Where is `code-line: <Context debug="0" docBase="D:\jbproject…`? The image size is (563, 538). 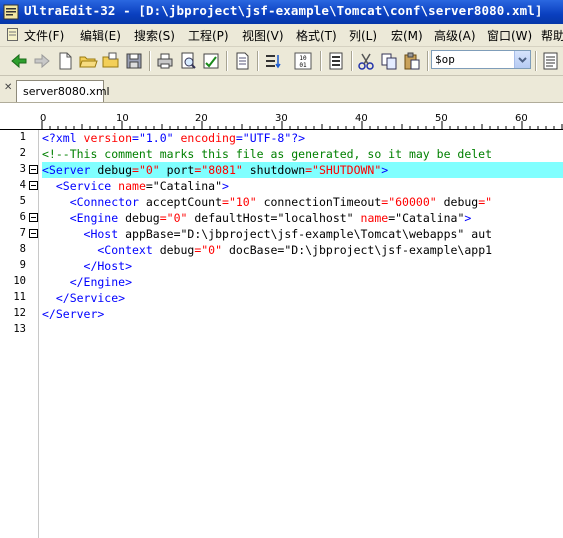
code-line: <Context debug="0" docBase="D:\jbproject… is located at coordinates (267, 250).